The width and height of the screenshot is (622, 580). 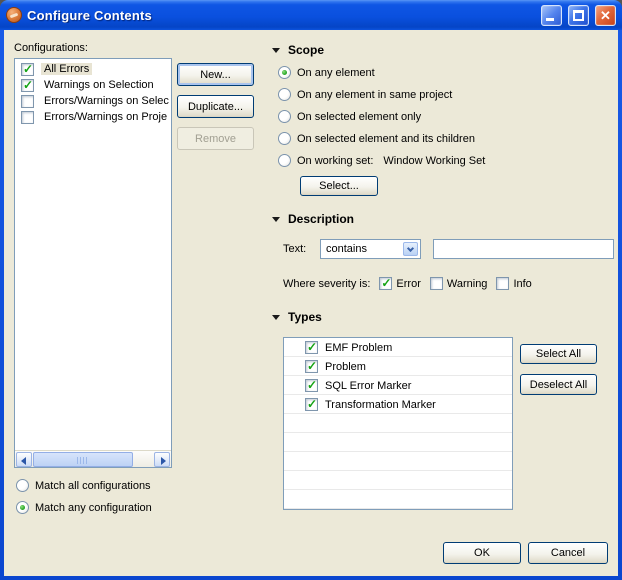 What do you see at coordinates (215, 138) in the screenshot?
I see `remove-button: Remove` at bounding box center [215, 138].